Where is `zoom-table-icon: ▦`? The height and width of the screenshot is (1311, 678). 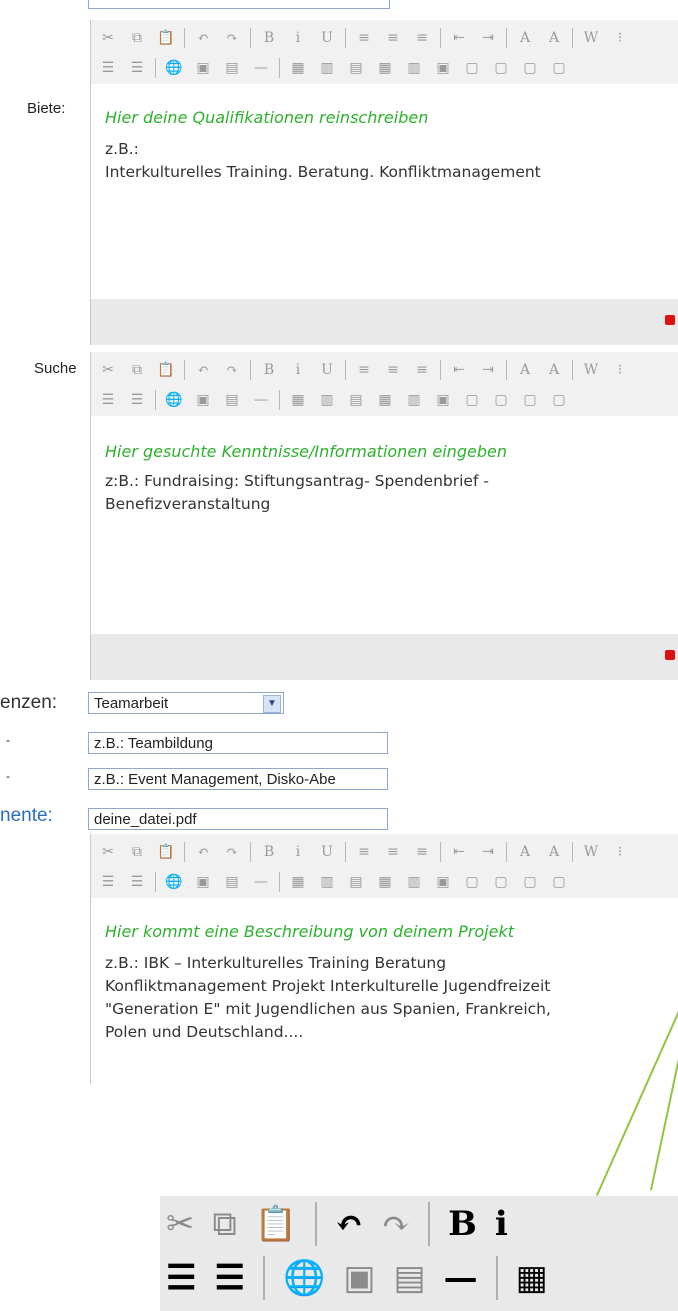
zoom-table-icon: ▦ is located at coordinates (532, 1278).